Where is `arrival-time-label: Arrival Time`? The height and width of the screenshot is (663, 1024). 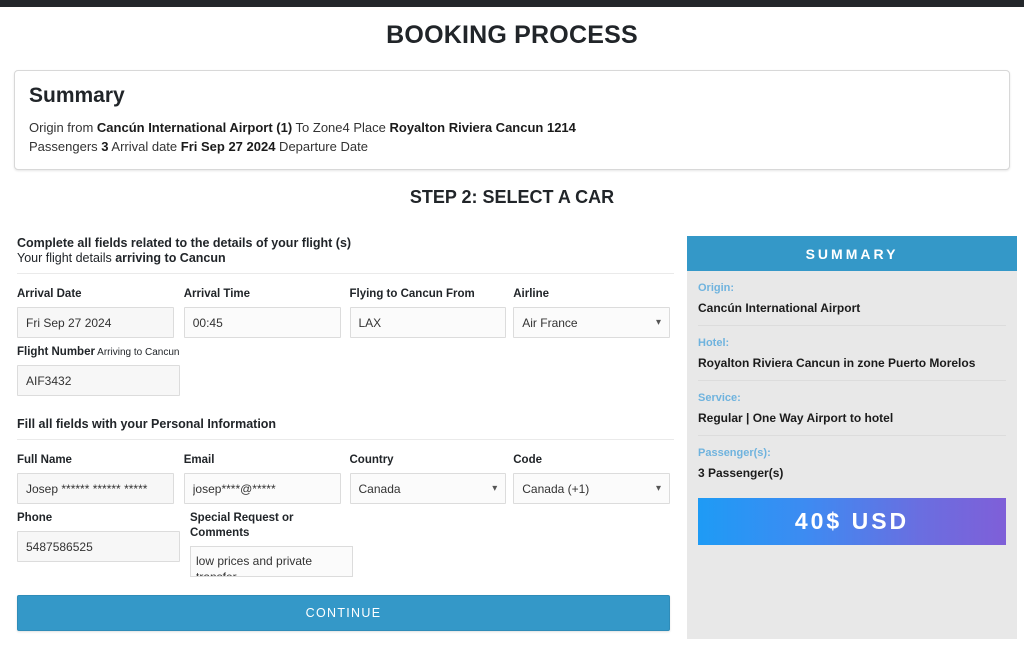
arrival-time-label: Arrival Time is located at coordinates (217, 294).